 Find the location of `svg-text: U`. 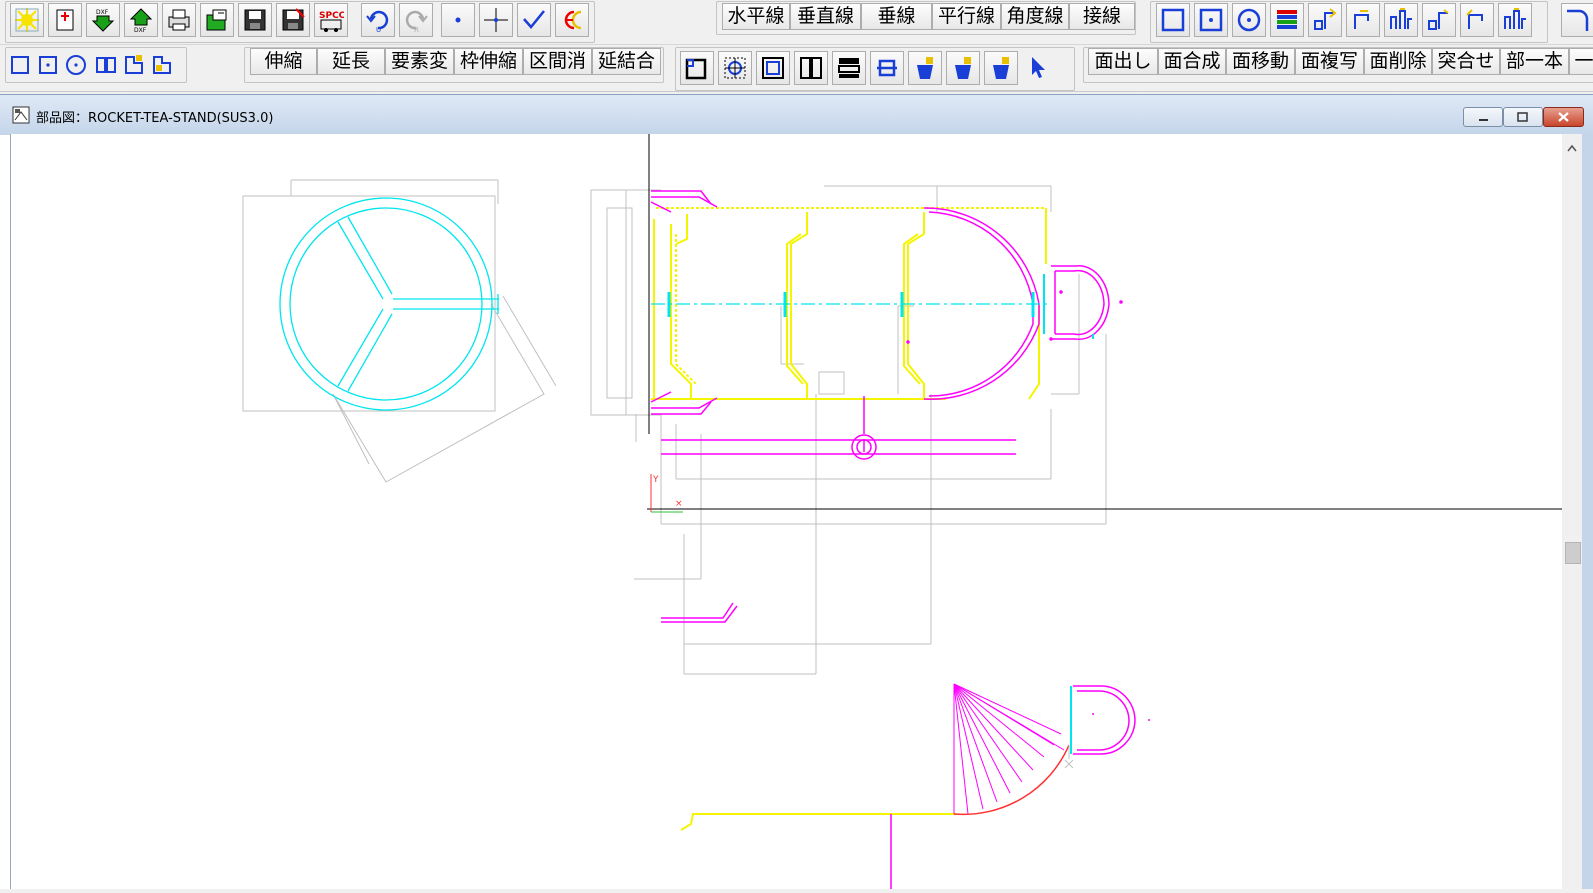

svg-text: U is located at coordinates (378, 29).